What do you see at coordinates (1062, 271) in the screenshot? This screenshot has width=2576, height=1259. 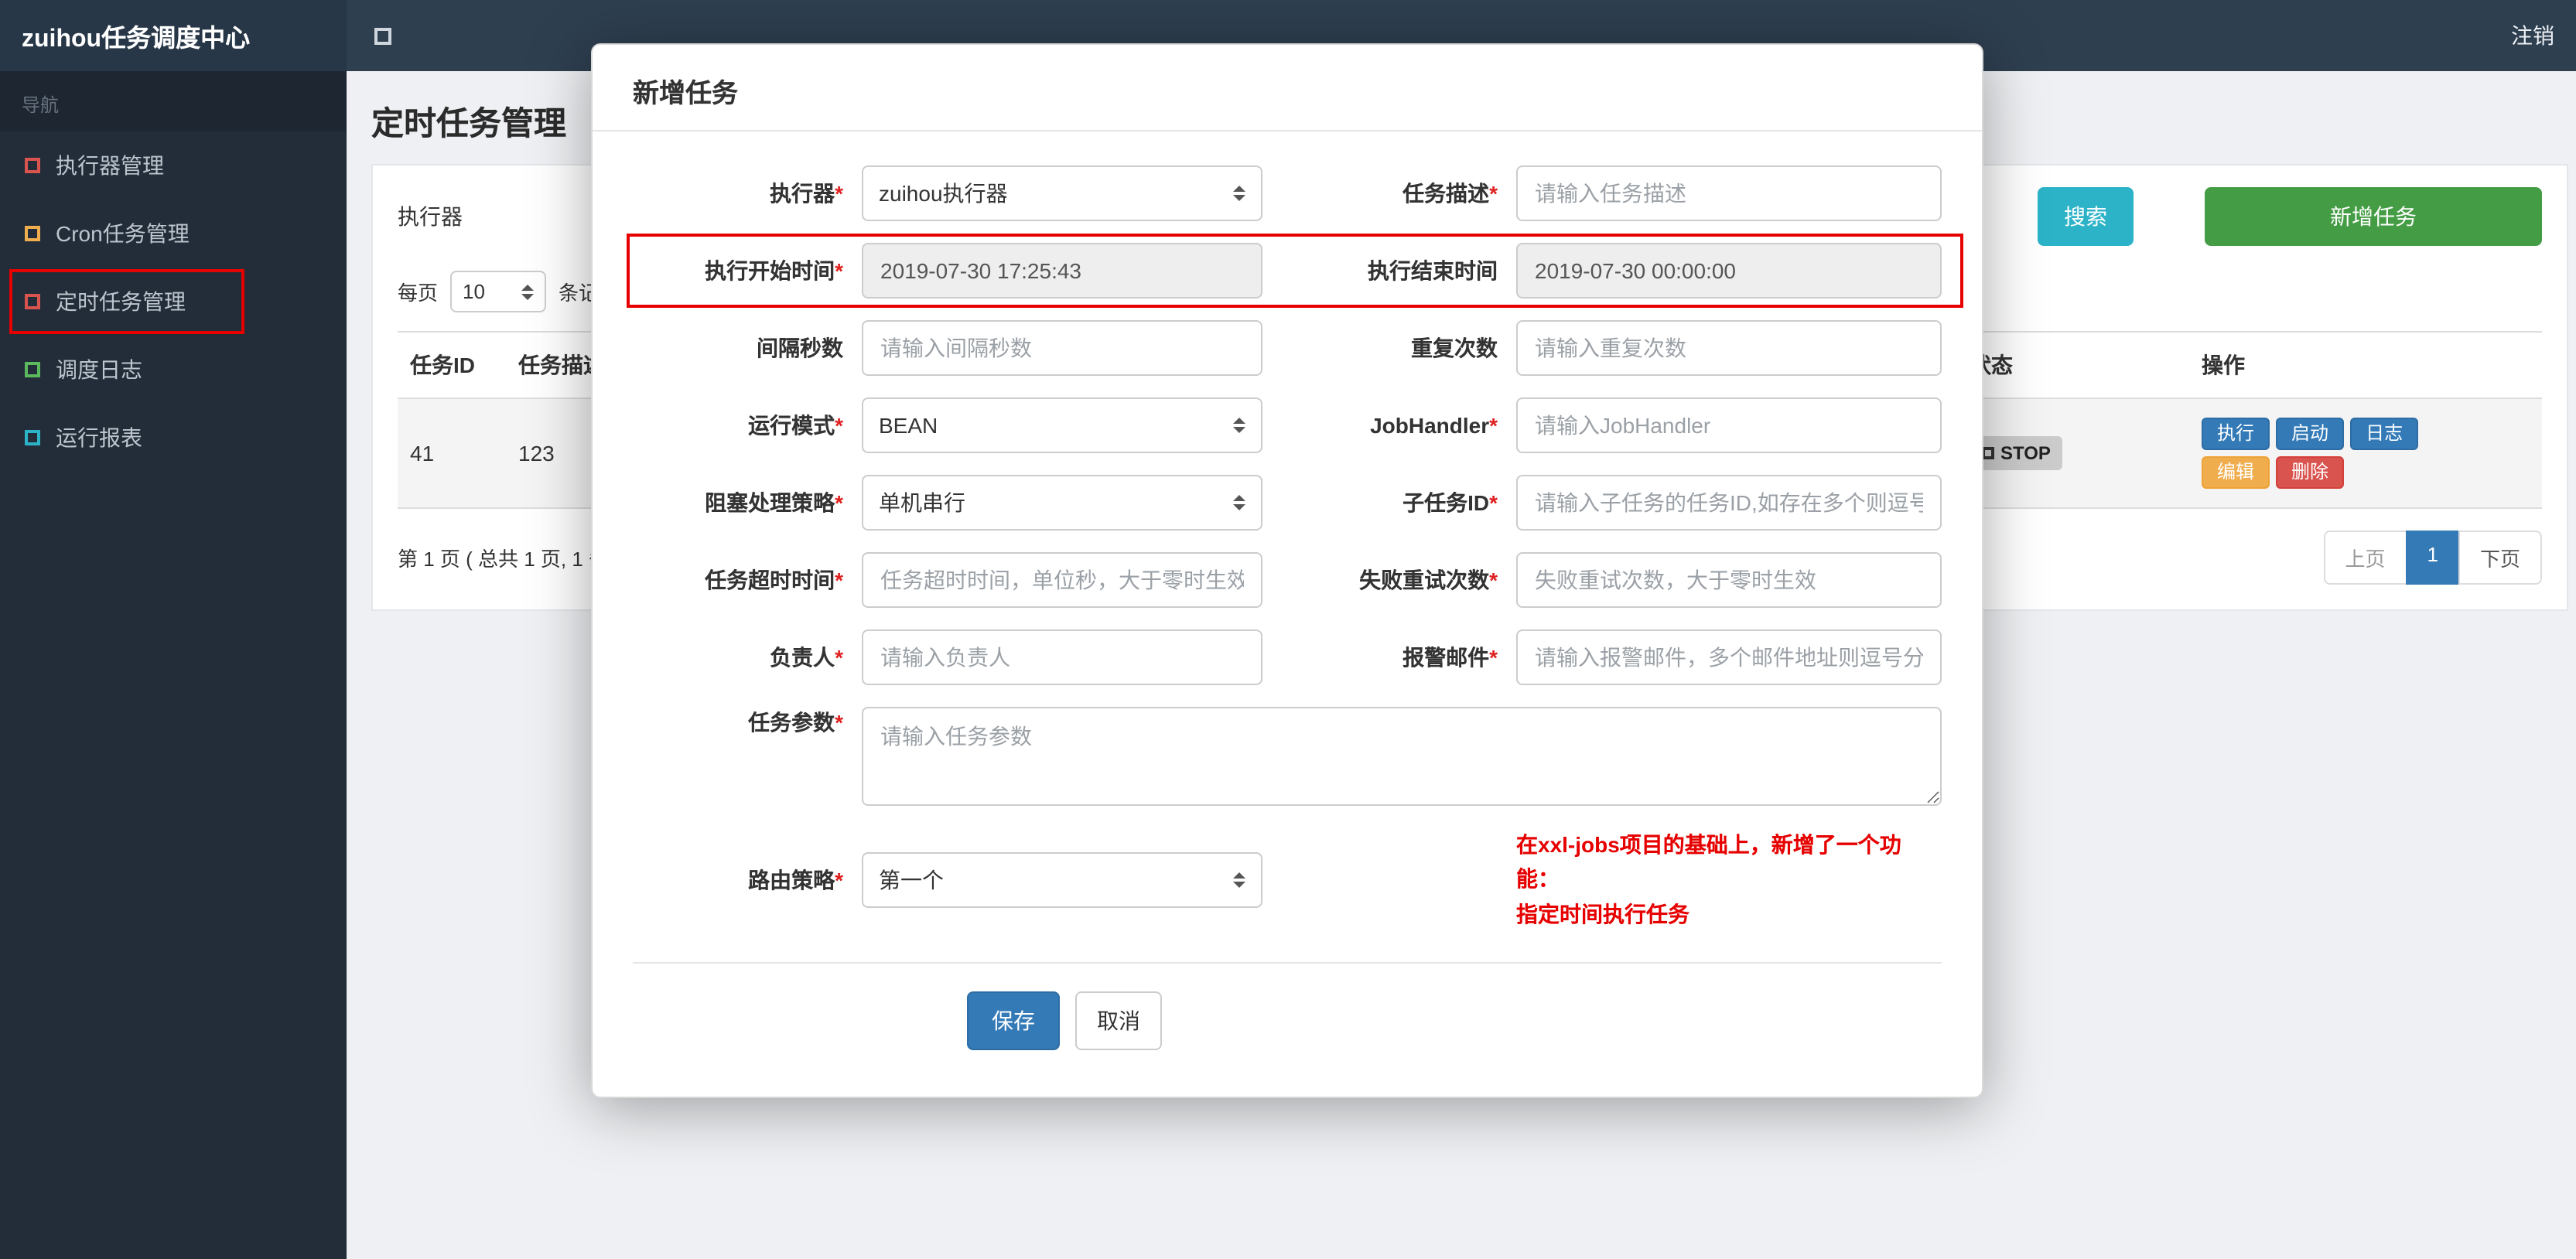 I see `start-time-input` at bounding box center [1062, 271].